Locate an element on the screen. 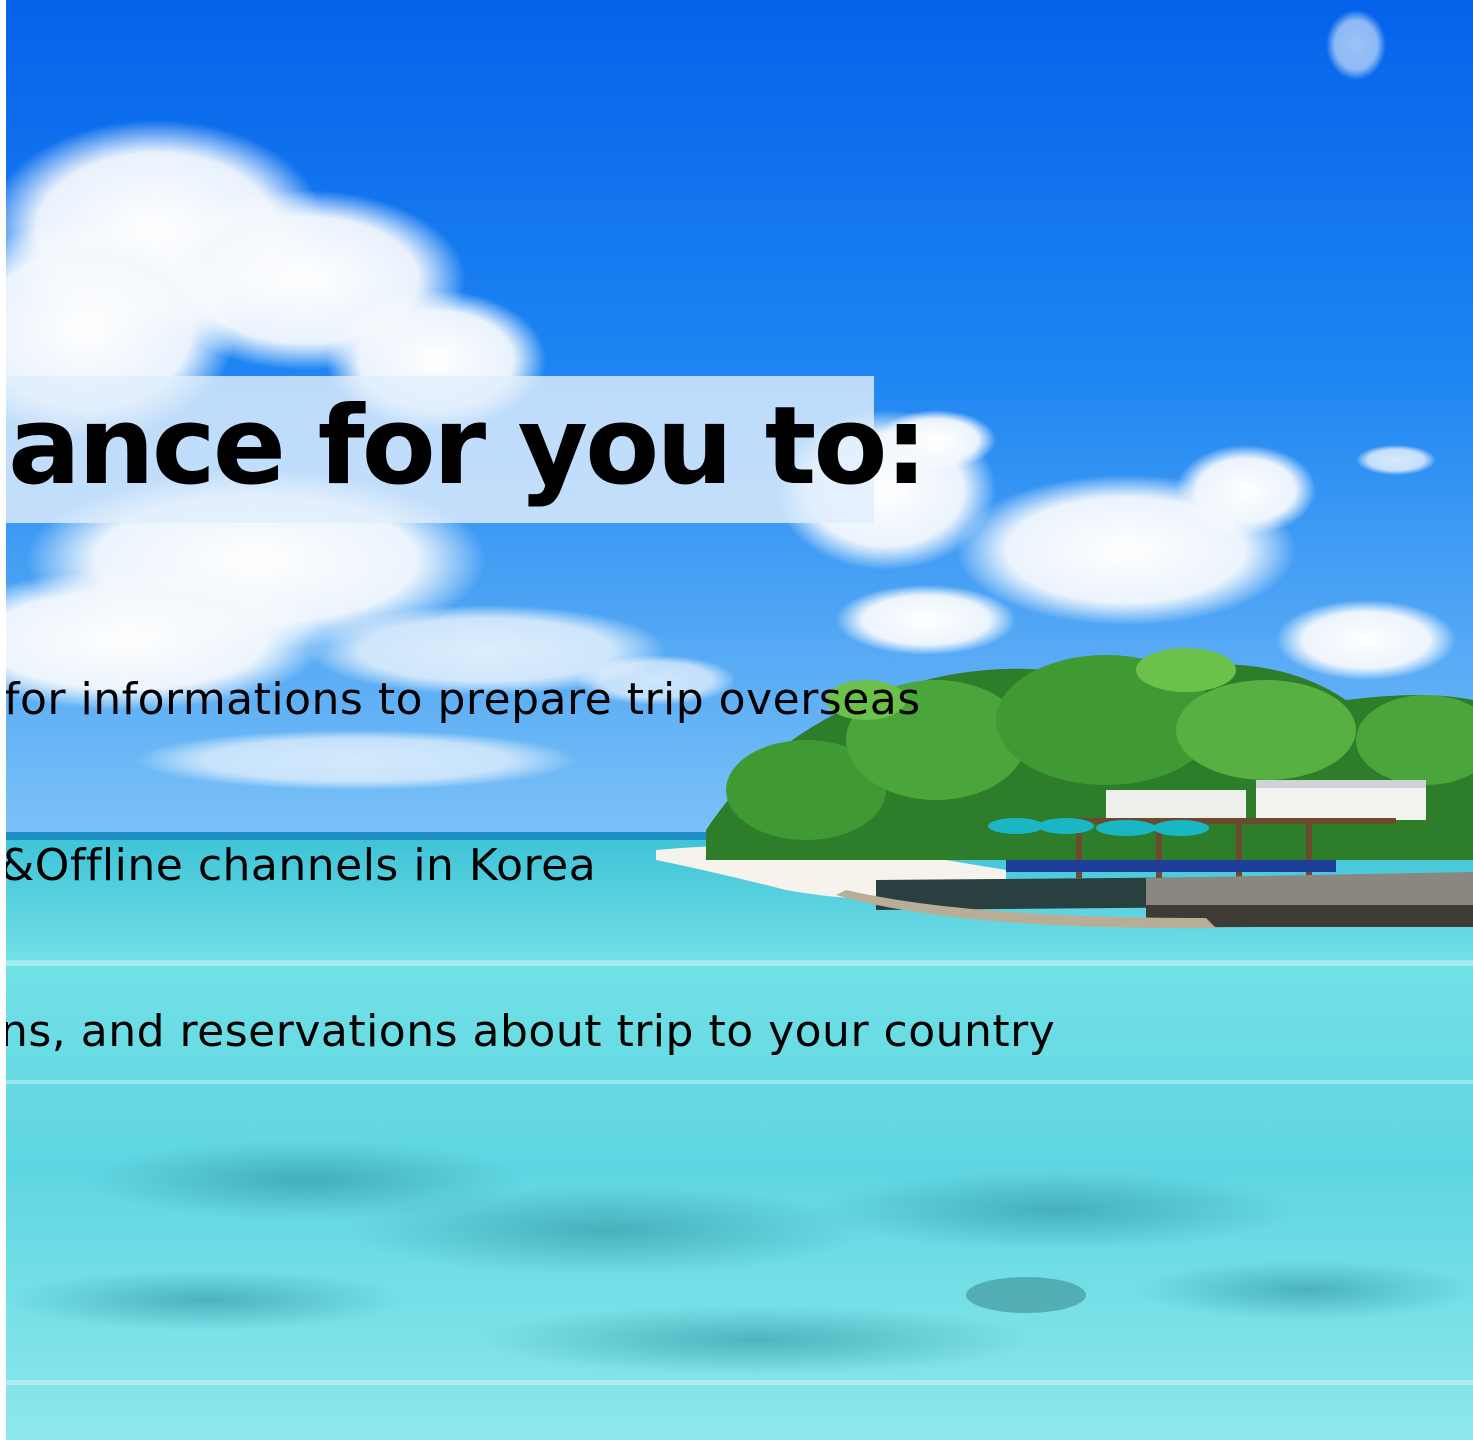  slide-heading: ance for you to: is located at coordinates (468, 446).